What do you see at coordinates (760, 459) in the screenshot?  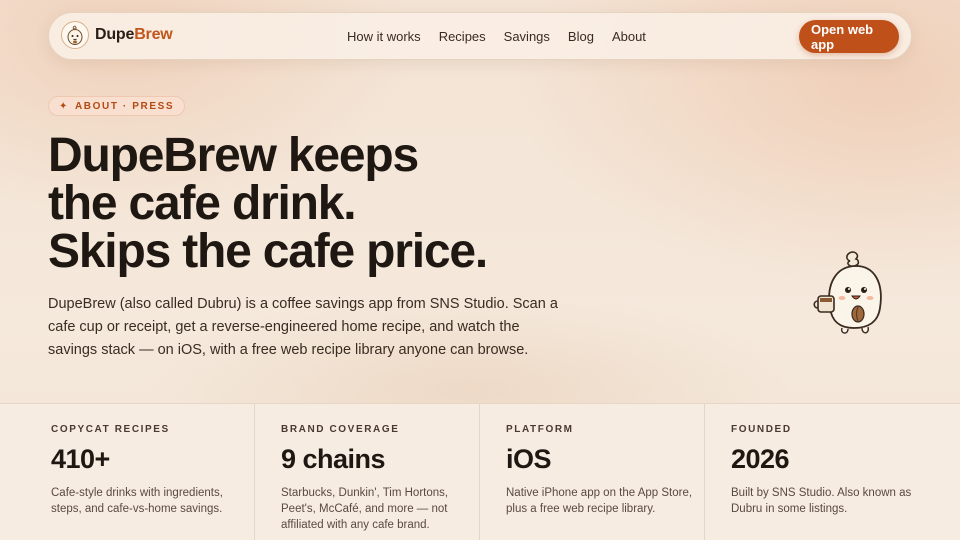 I see `stat-value: 2026` at bounding box center [760, 459].